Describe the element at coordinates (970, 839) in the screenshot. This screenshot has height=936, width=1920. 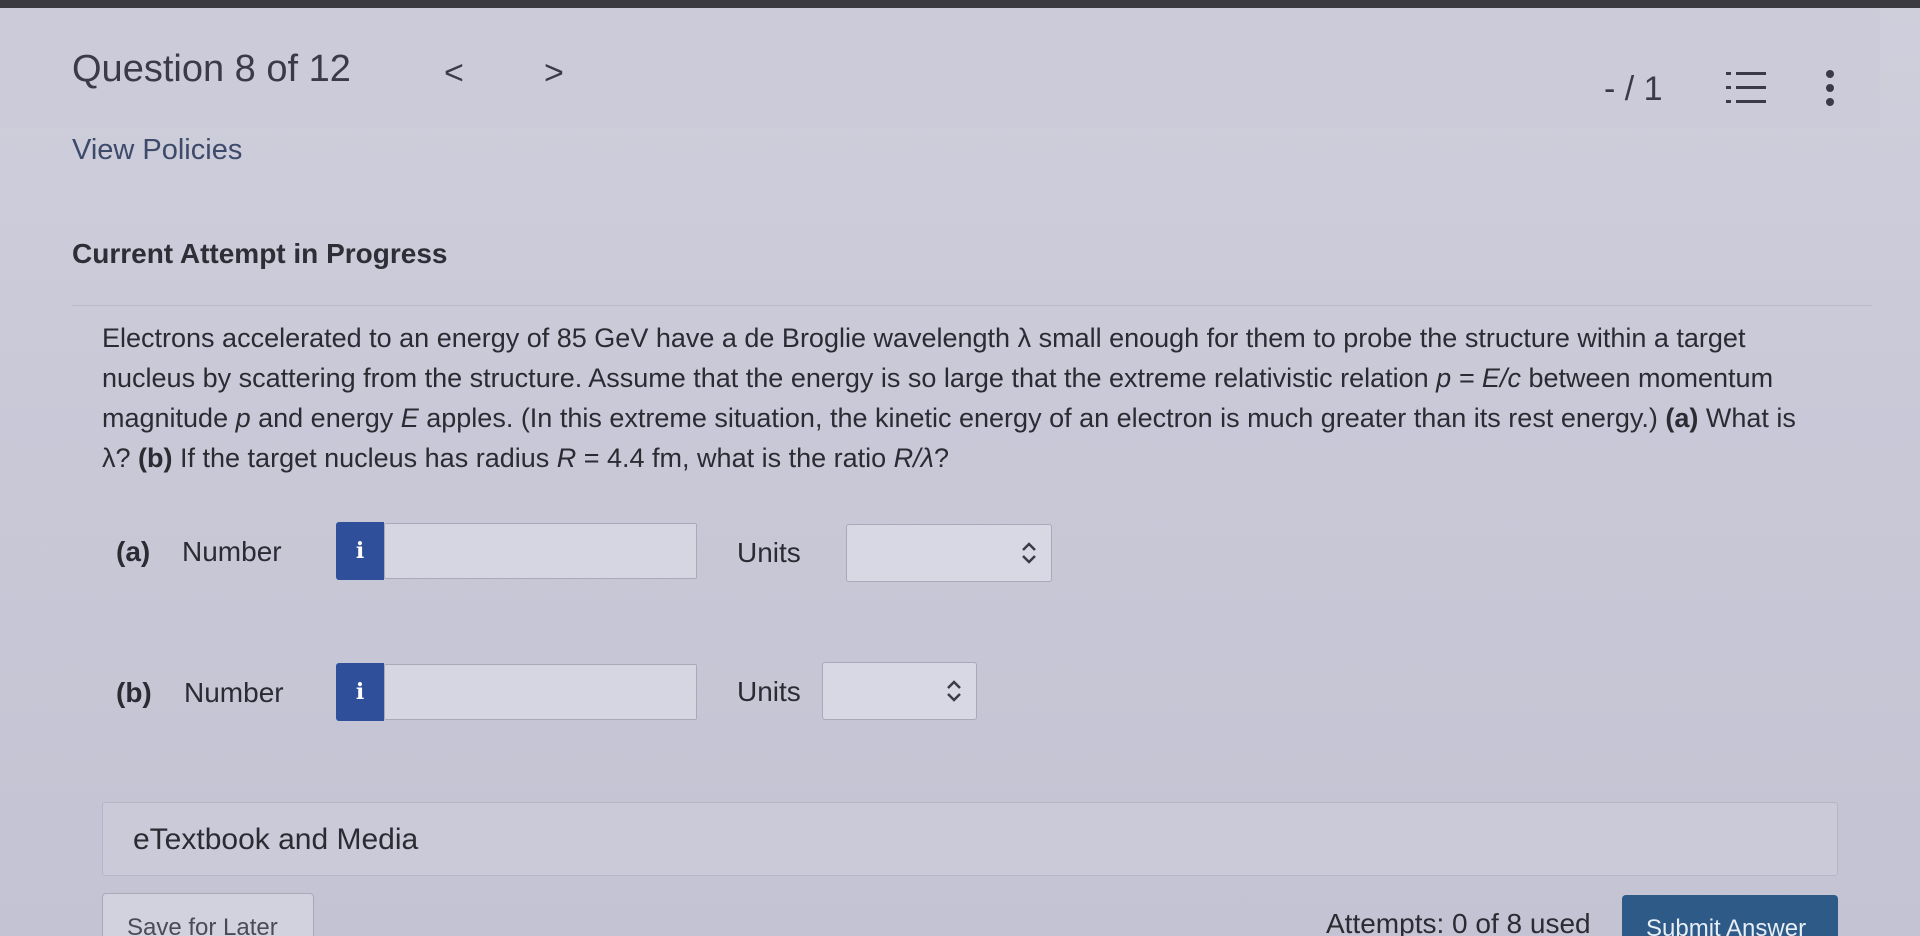
I see `etextbook-media-panel: eTextbook and Media` at that location.